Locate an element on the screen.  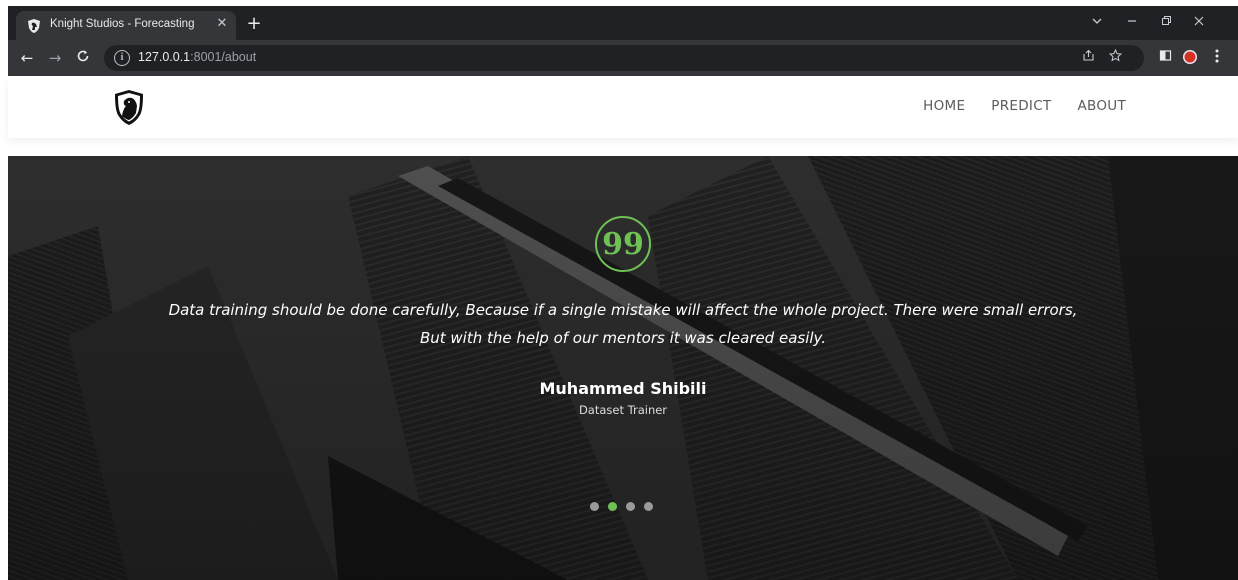
forward-arrow-icon: → is located at coordinates (55, 58).